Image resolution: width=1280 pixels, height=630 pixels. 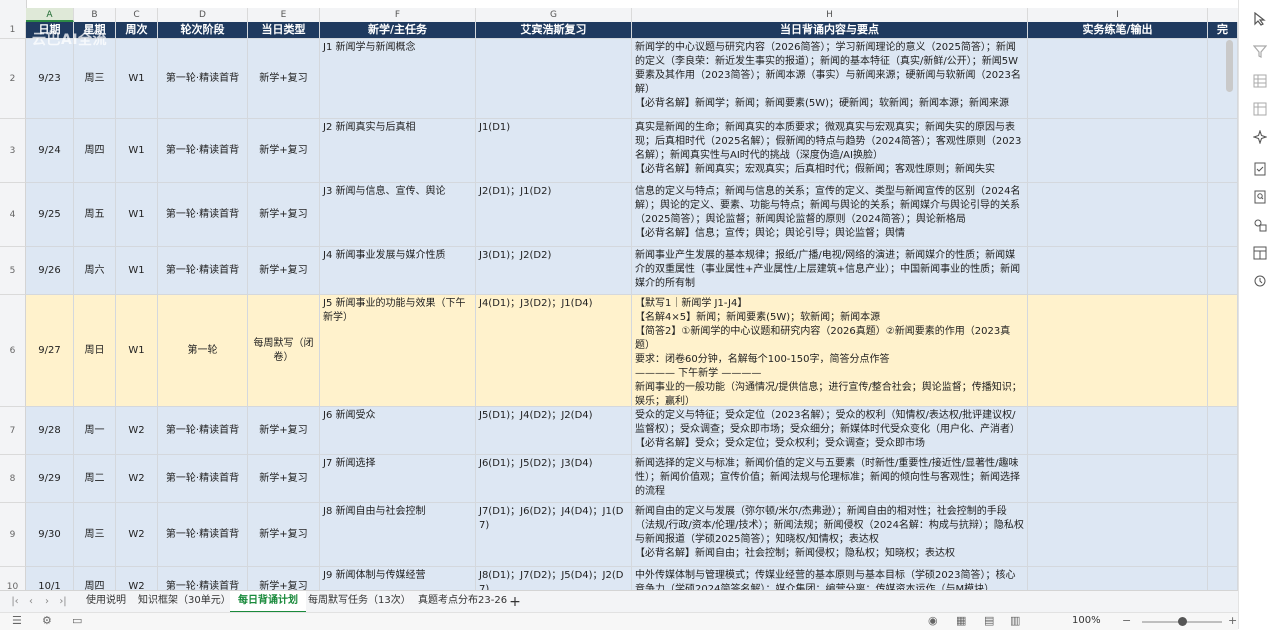 I want to click on cell-date: 9/29, so click(x=50, y=479).